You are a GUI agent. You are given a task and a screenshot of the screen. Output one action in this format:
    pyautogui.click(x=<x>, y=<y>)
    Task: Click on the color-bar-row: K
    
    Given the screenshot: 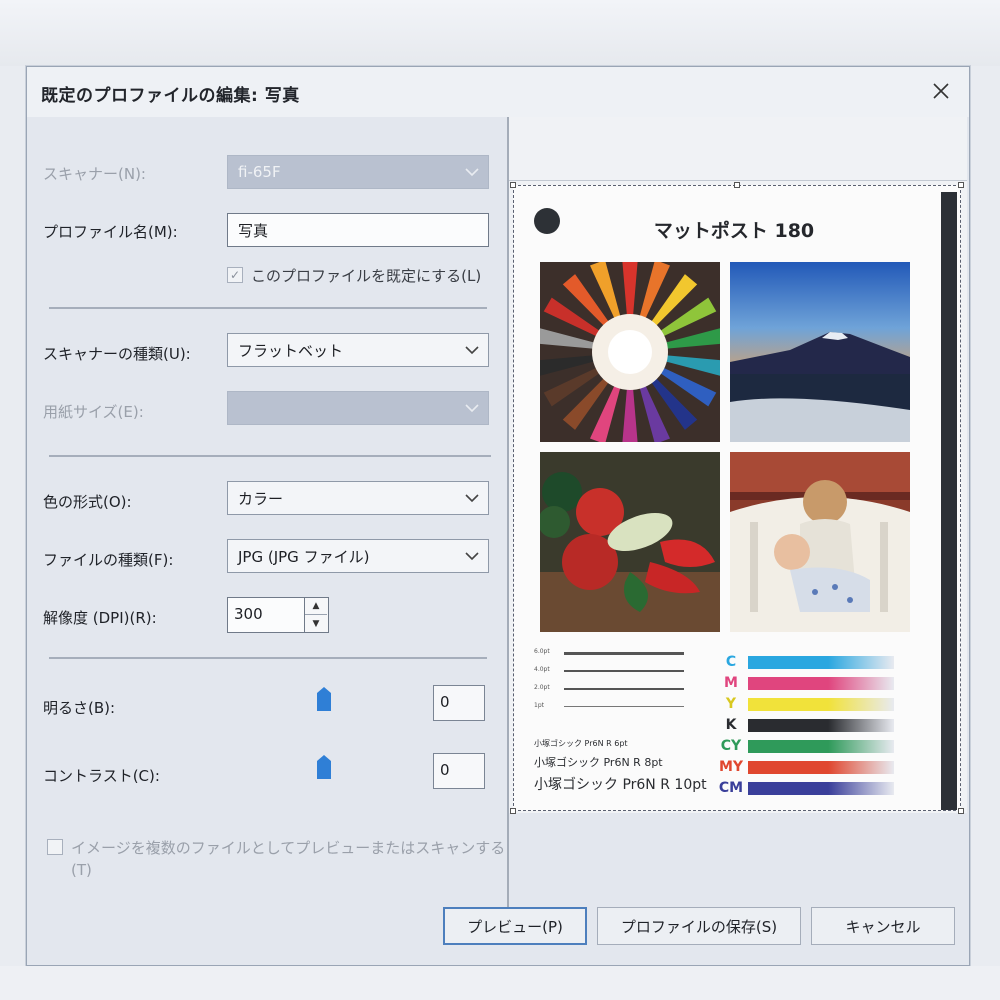 What is the action you would take?
    pyautogui.click(x=804, y=725)
    